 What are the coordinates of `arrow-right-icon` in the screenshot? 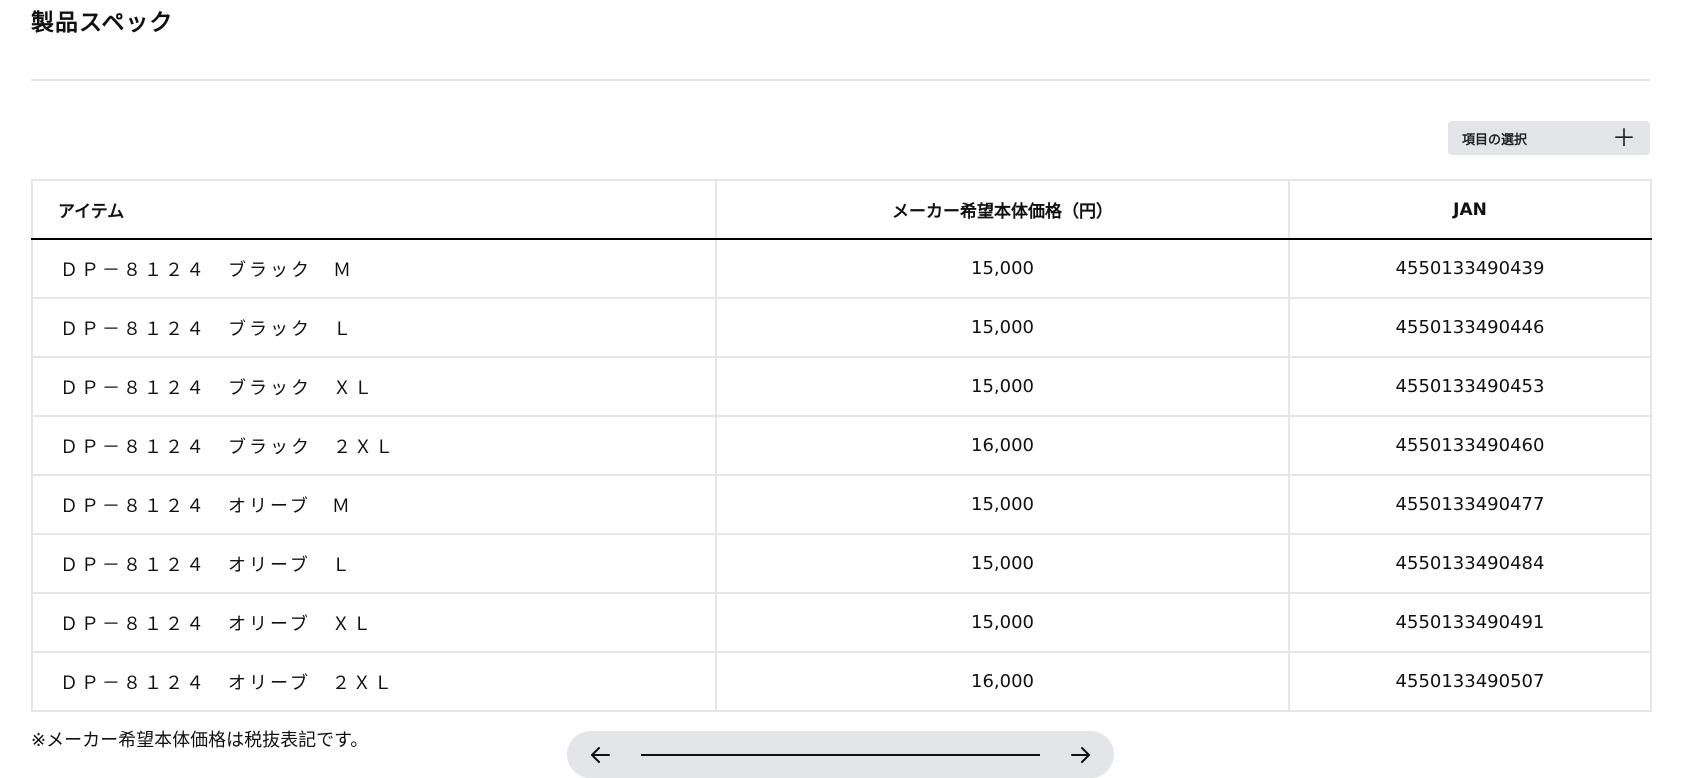 It's located at (1081, 755).